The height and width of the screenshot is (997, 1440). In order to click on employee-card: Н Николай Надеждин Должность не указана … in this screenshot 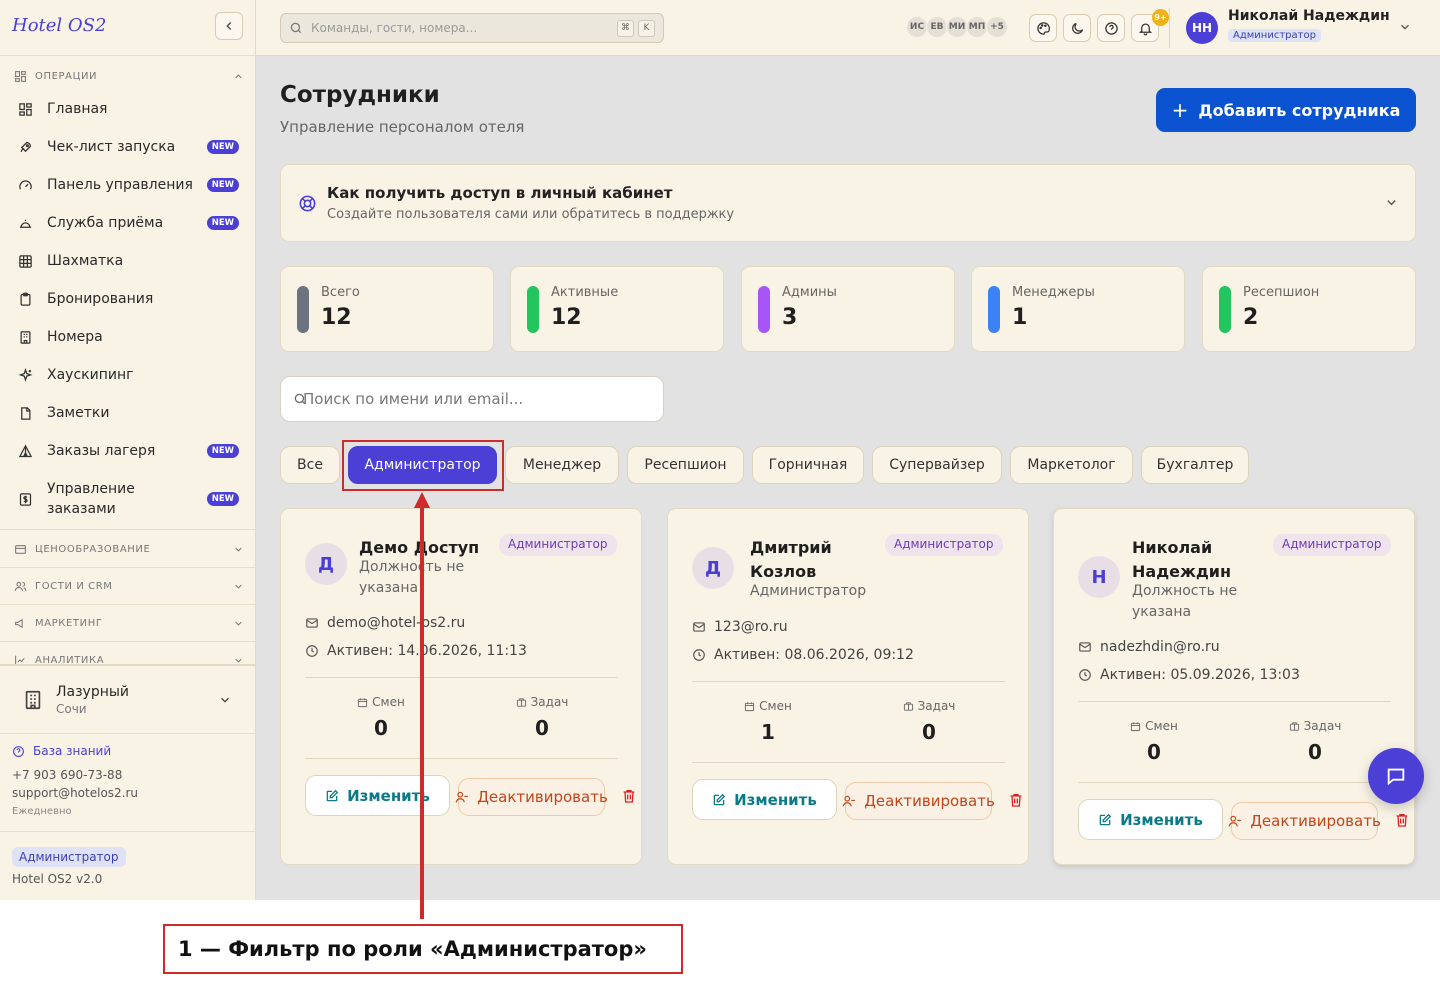, I will do `click(1234, 686)`.